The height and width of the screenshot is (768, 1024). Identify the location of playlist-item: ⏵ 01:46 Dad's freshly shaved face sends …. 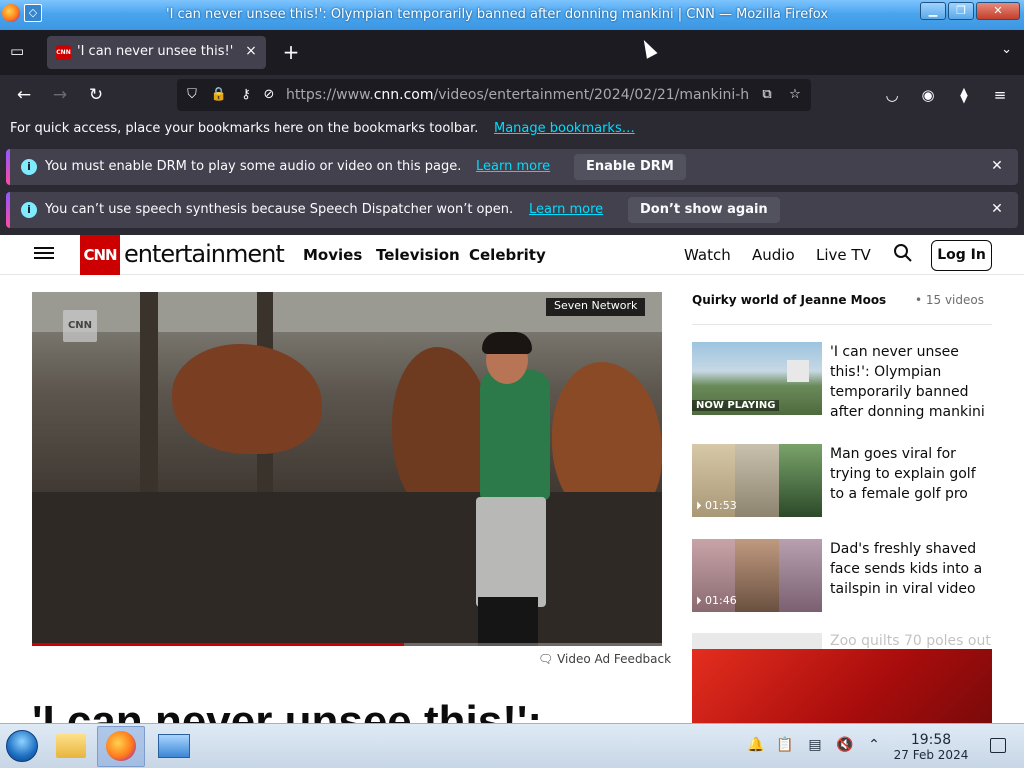
(842, 576).